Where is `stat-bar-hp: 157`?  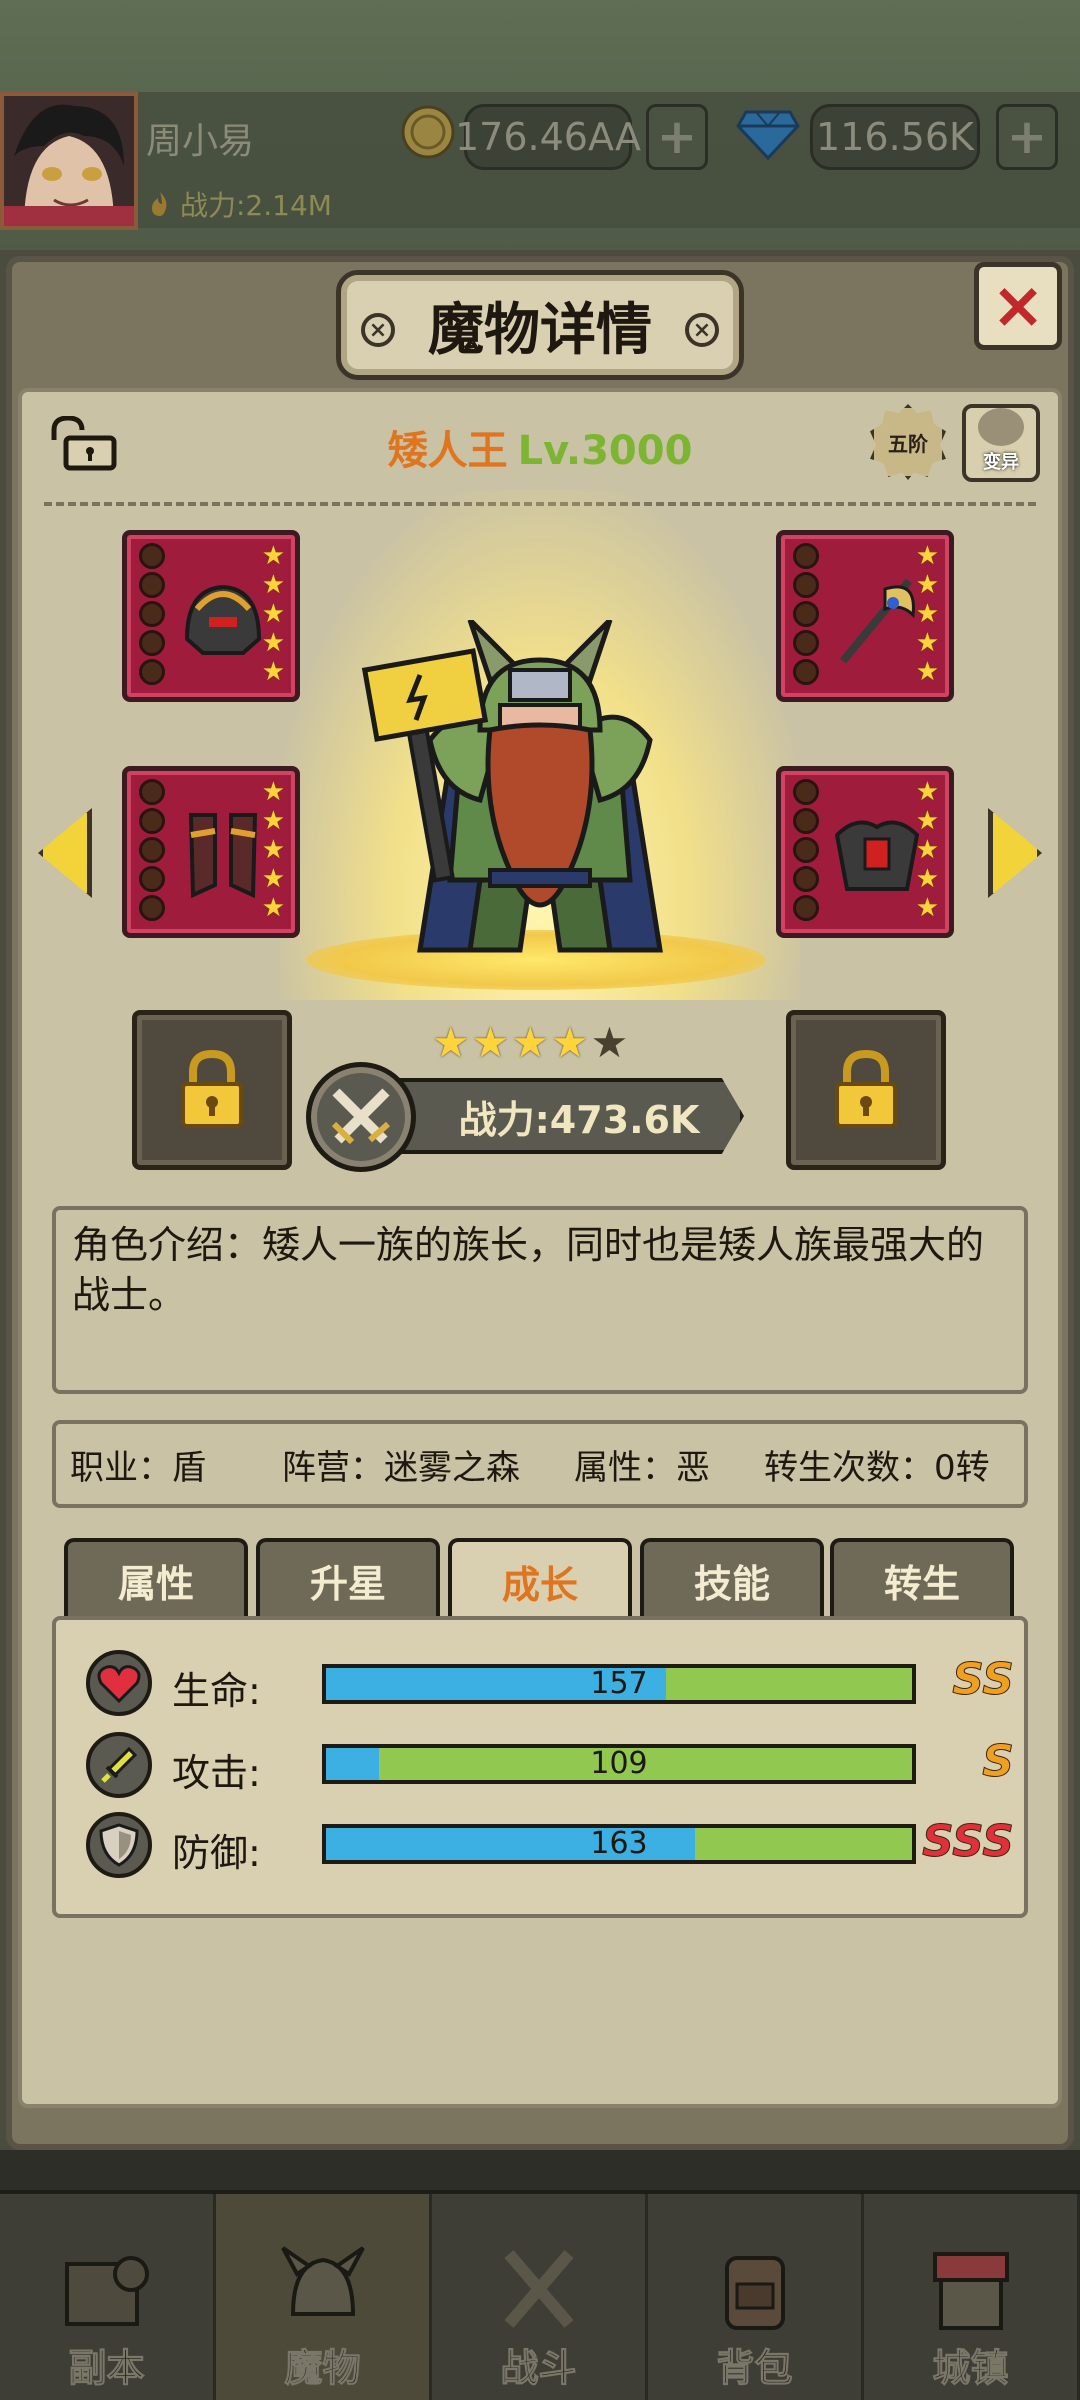 stat-bar-hp: 157 is located at coordinates (619, 1684).